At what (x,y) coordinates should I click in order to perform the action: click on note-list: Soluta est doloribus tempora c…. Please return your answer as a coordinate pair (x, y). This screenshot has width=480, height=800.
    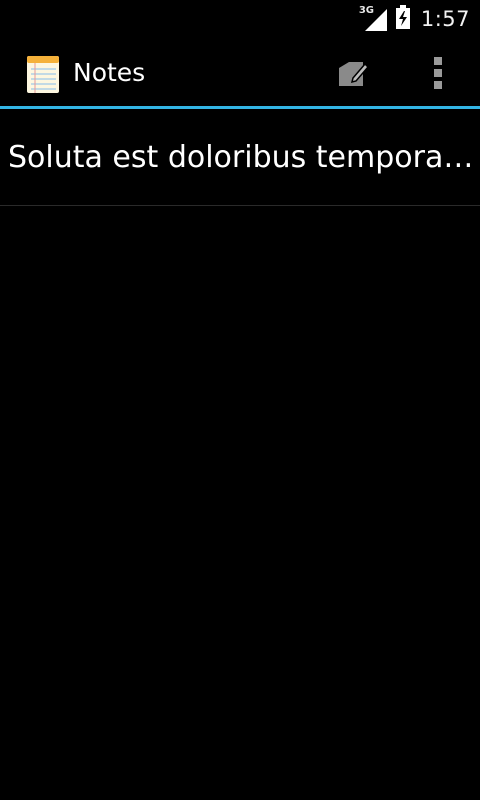
    Looking at the image, I should click on (240, 157).